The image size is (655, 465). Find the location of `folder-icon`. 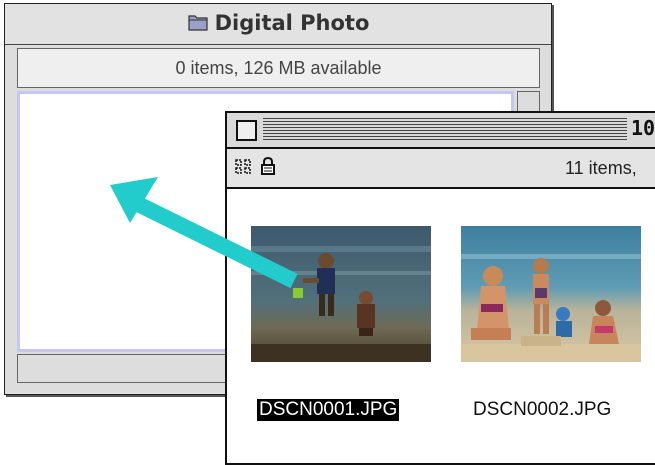

folder-icon is located at coordinates (198, 22).